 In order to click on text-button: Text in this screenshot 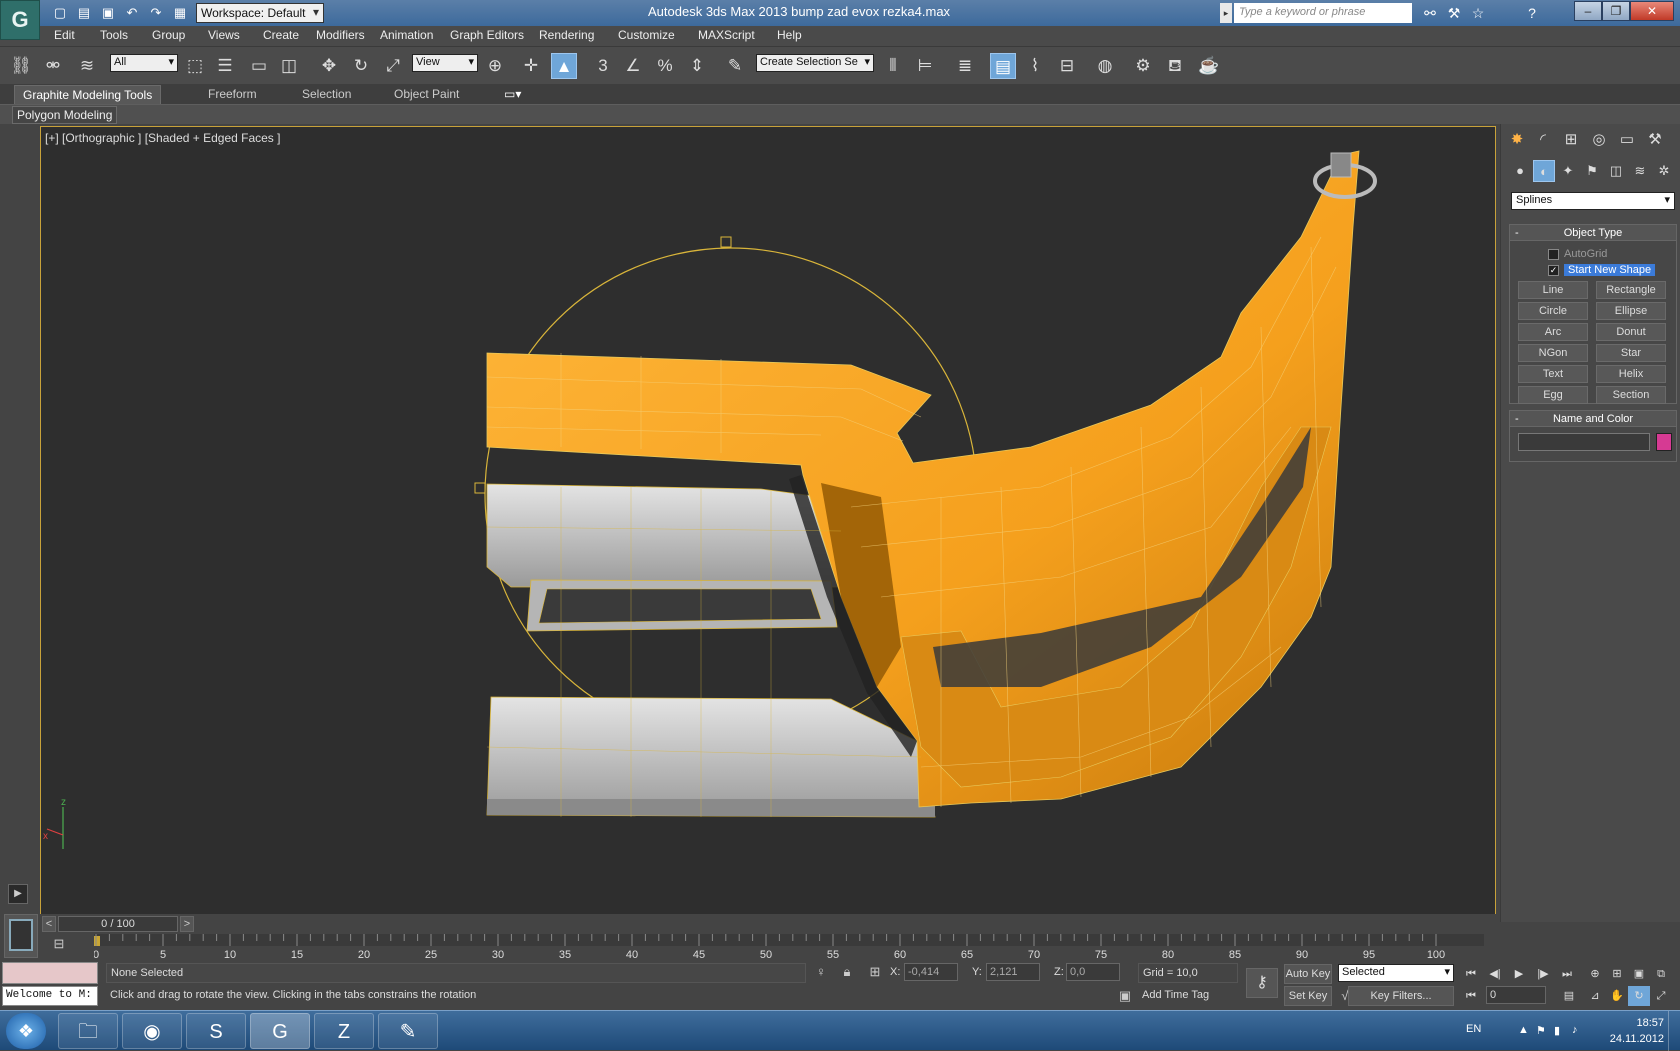, I will do `click(1553, 374)`.